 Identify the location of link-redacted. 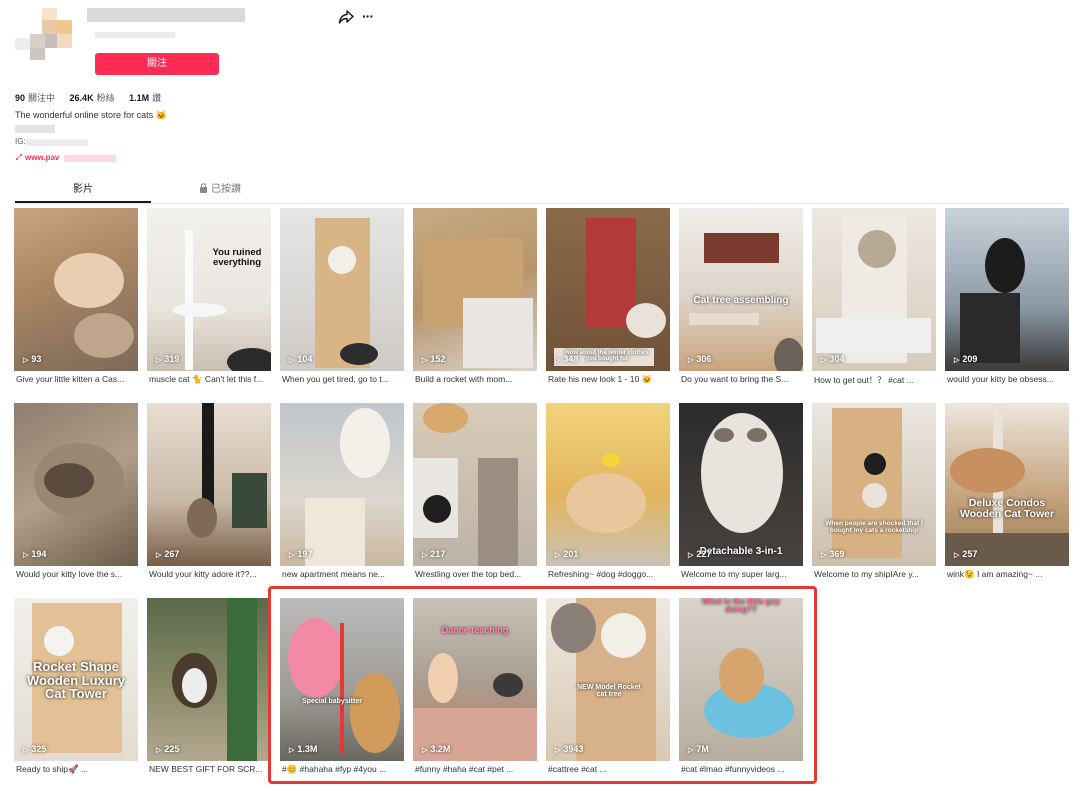
(90, 158).